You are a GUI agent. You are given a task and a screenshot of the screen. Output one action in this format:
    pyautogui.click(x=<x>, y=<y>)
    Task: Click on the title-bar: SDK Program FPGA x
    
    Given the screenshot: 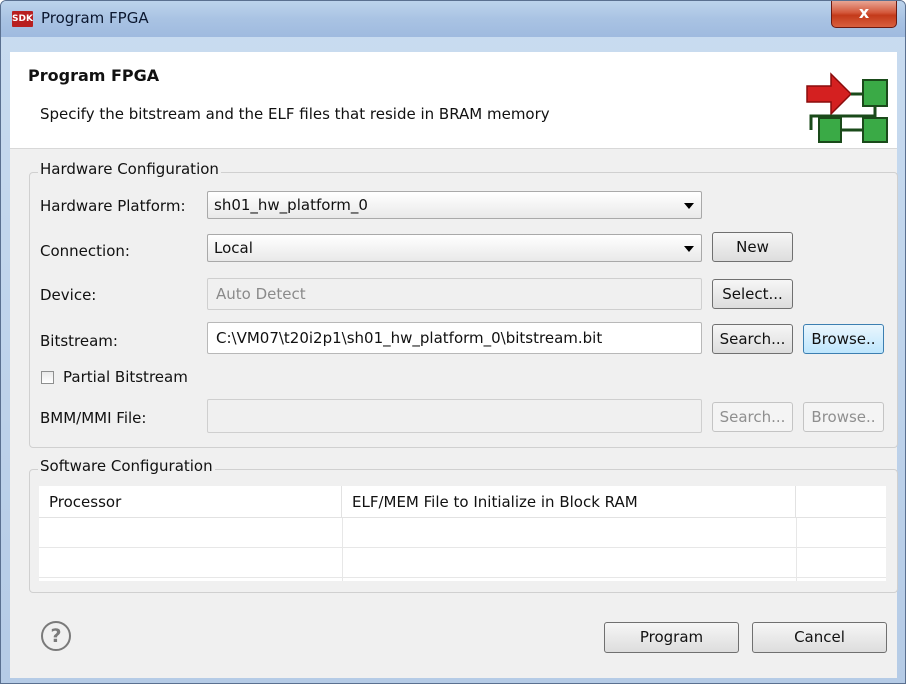 What is the action you would take?
    pyautogui.click(x=453, y=19)
    